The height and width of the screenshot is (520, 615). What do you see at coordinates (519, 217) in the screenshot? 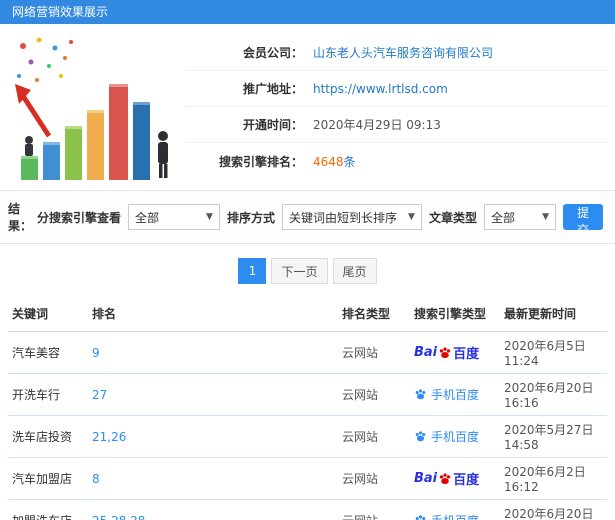
I see `article-type-select: 全部 ▼` at bounding box center [519, 217].